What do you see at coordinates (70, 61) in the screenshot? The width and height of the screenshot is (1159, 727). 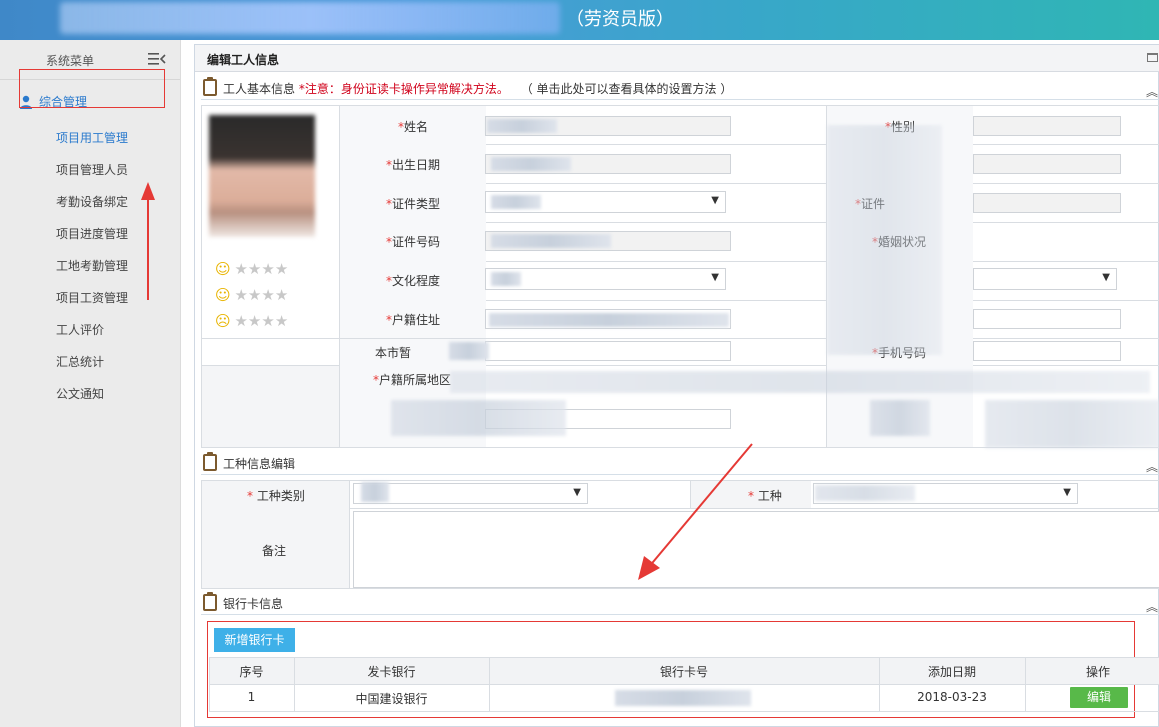 I see `sidebar-title: 系统菜单` at bounding box center [70, 61].